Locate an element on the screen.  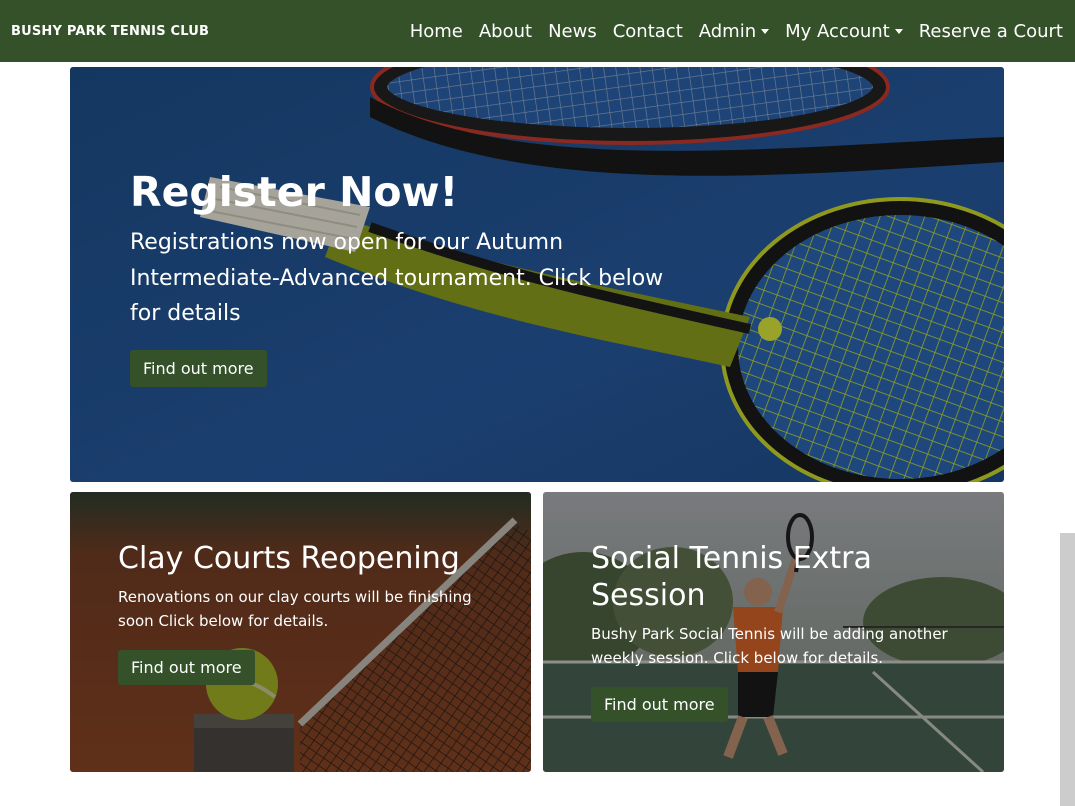
nav-admin-dropdown: Admin is located at coordinates (734, 31).